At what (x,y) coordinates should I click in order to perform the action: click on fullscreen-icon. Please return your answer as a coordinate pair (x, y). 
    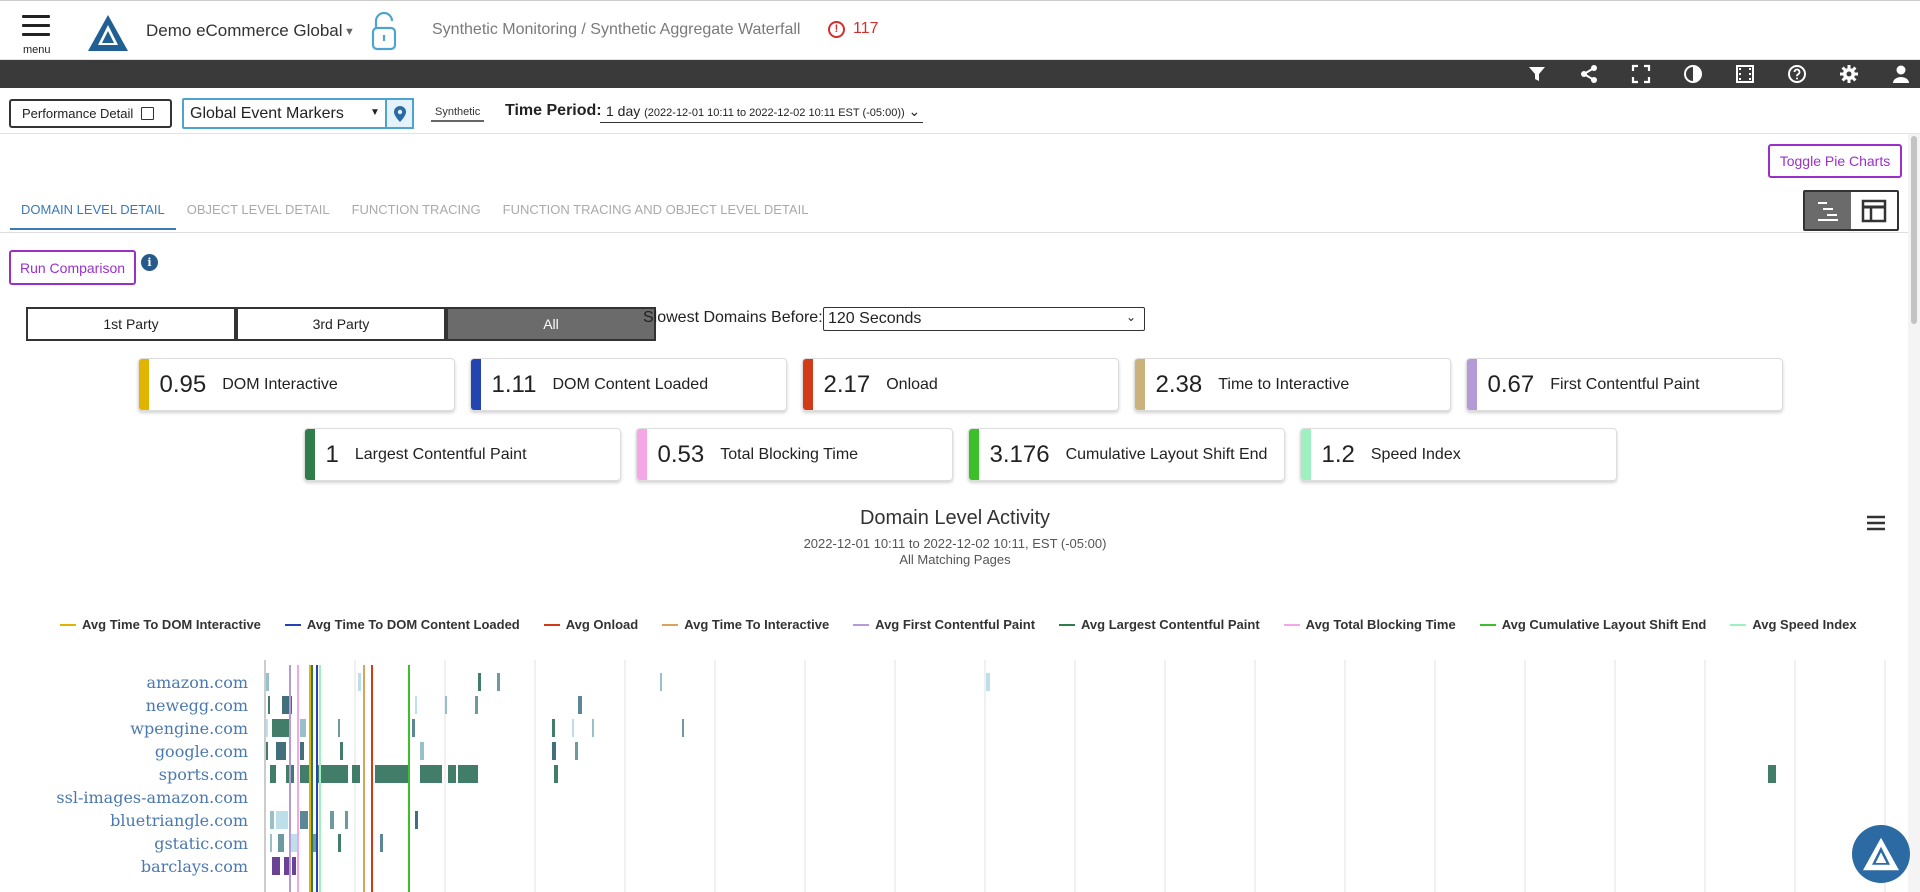
    Looking at the image, I should click on (1641, 74).